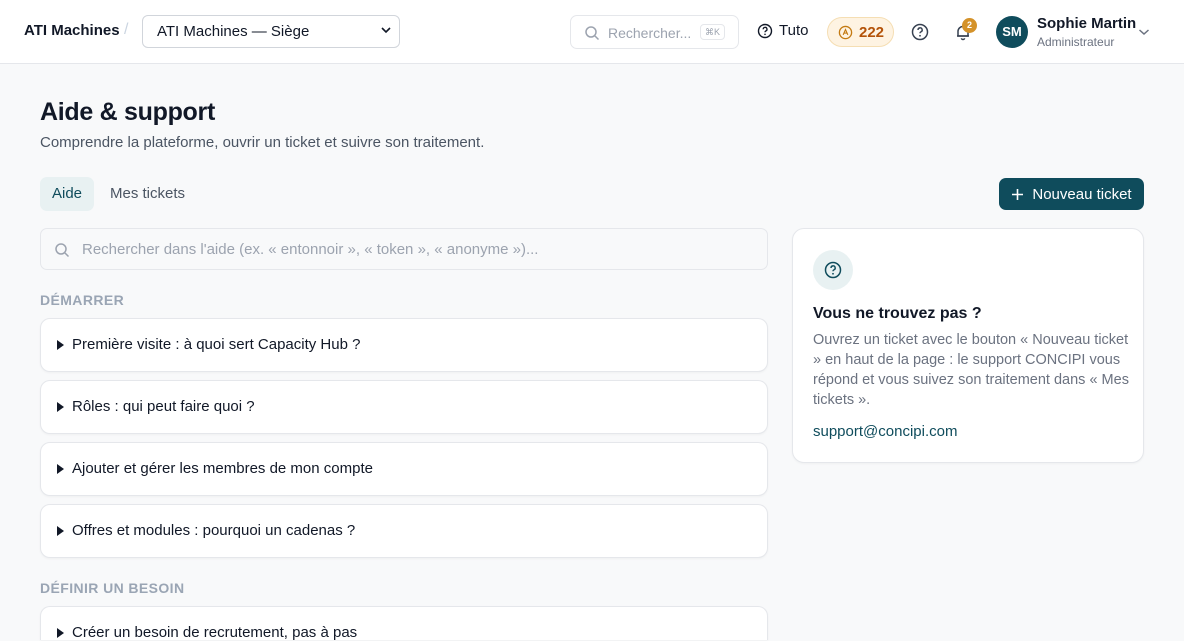 This screenshot has height=641, width=1184. What do you see at coordinates (1086, 23) in the screenshot?
I see `user-name: Sophie Martin` at bounding box center [1086, 23].